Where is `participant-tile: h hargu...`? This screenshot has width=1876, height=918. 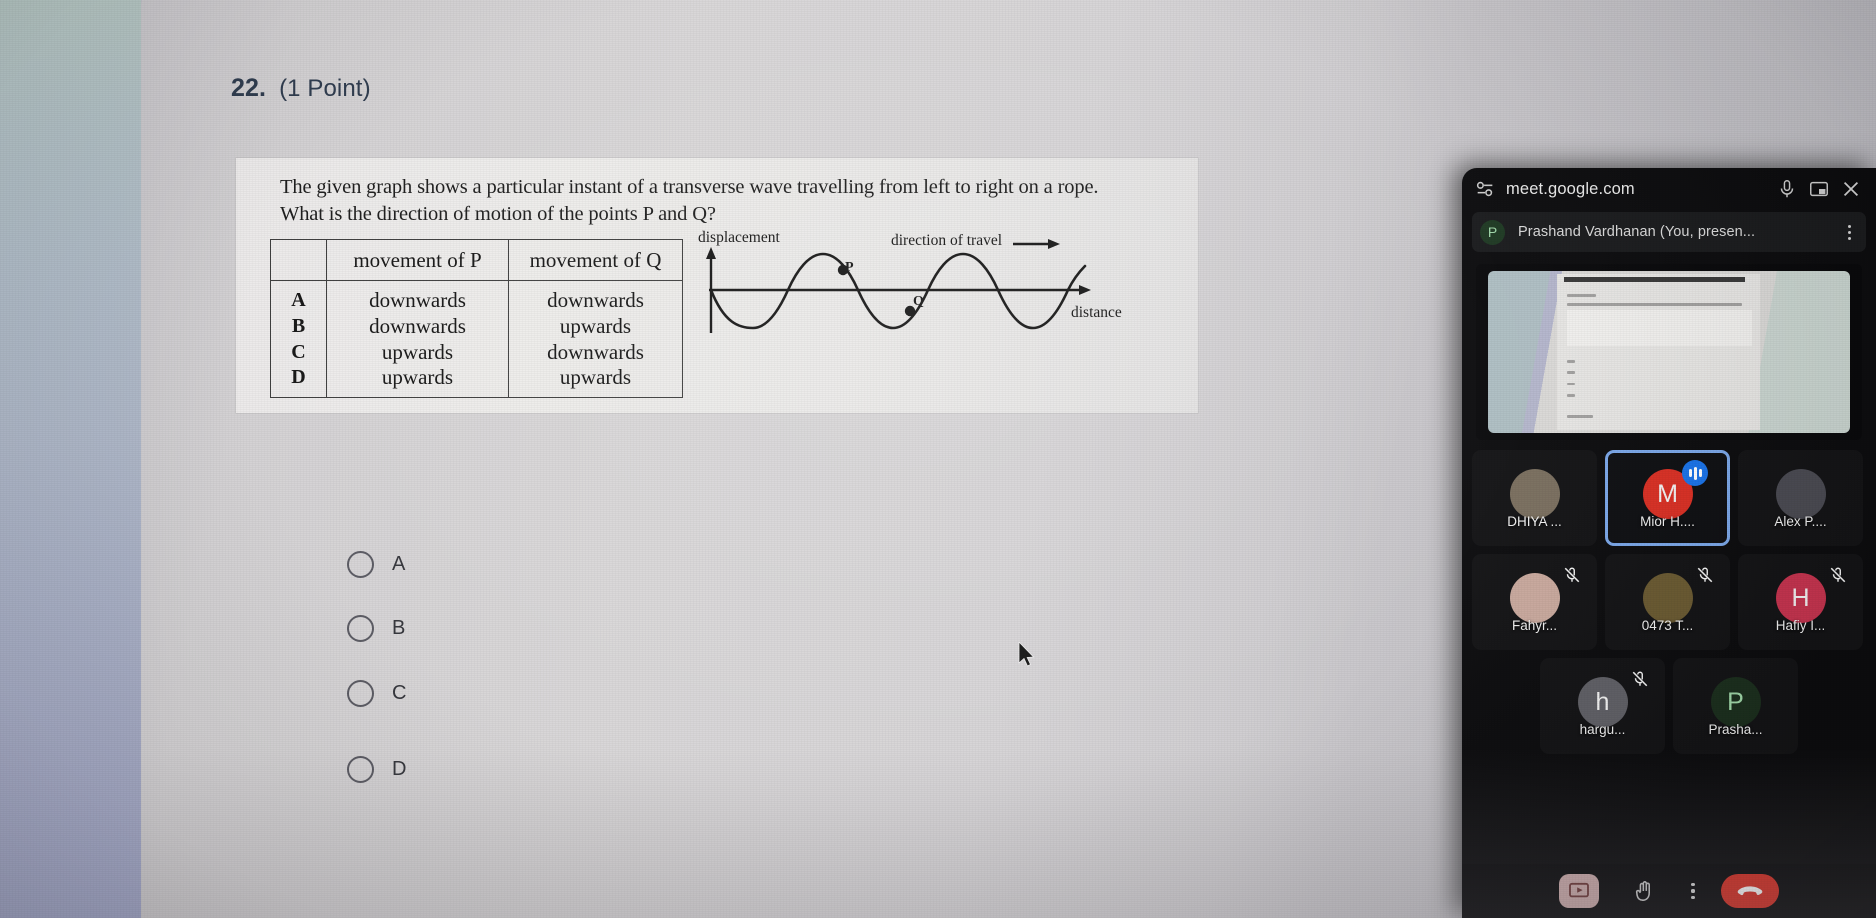 participant-tile: h hargu... is located at coordinates (1602, 706).